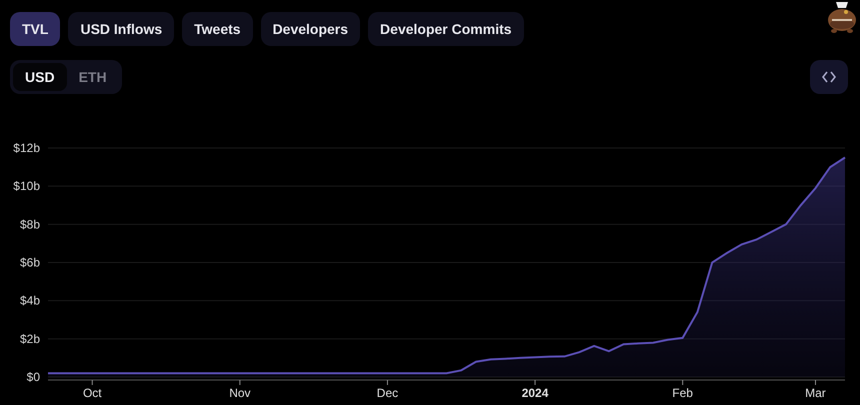 This screenshot has height=405, width=860. Describe the element at coordinates (815, 393) in the screenshot. I see `x-axis-label: Mar` at that location.